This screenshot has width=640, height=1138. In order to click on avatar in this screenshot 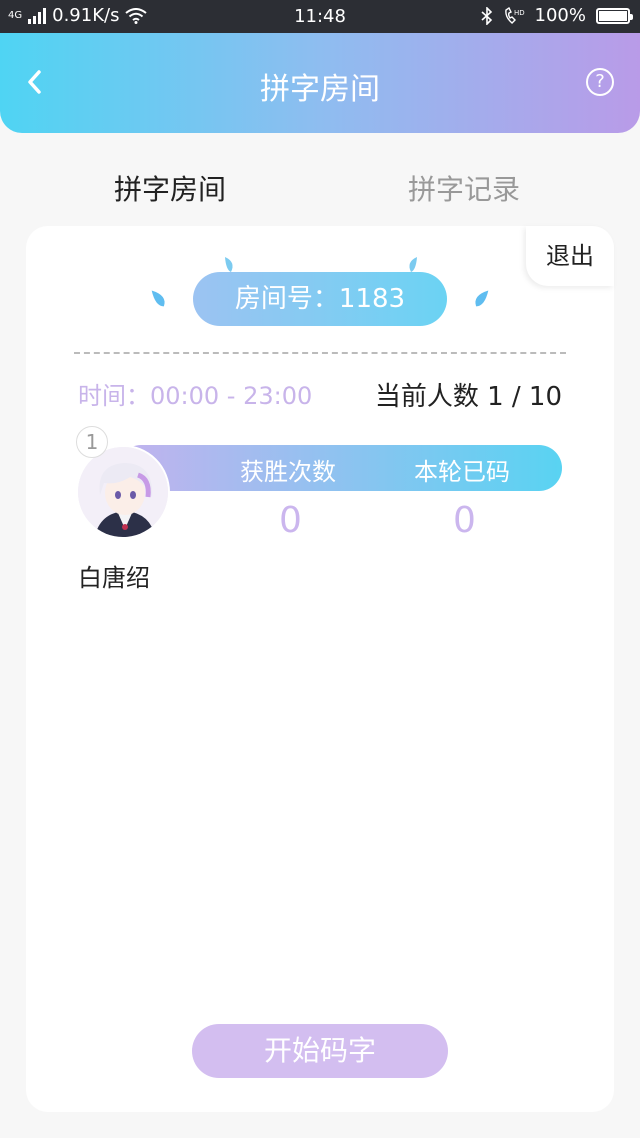, I will do `click(123, 492)`.